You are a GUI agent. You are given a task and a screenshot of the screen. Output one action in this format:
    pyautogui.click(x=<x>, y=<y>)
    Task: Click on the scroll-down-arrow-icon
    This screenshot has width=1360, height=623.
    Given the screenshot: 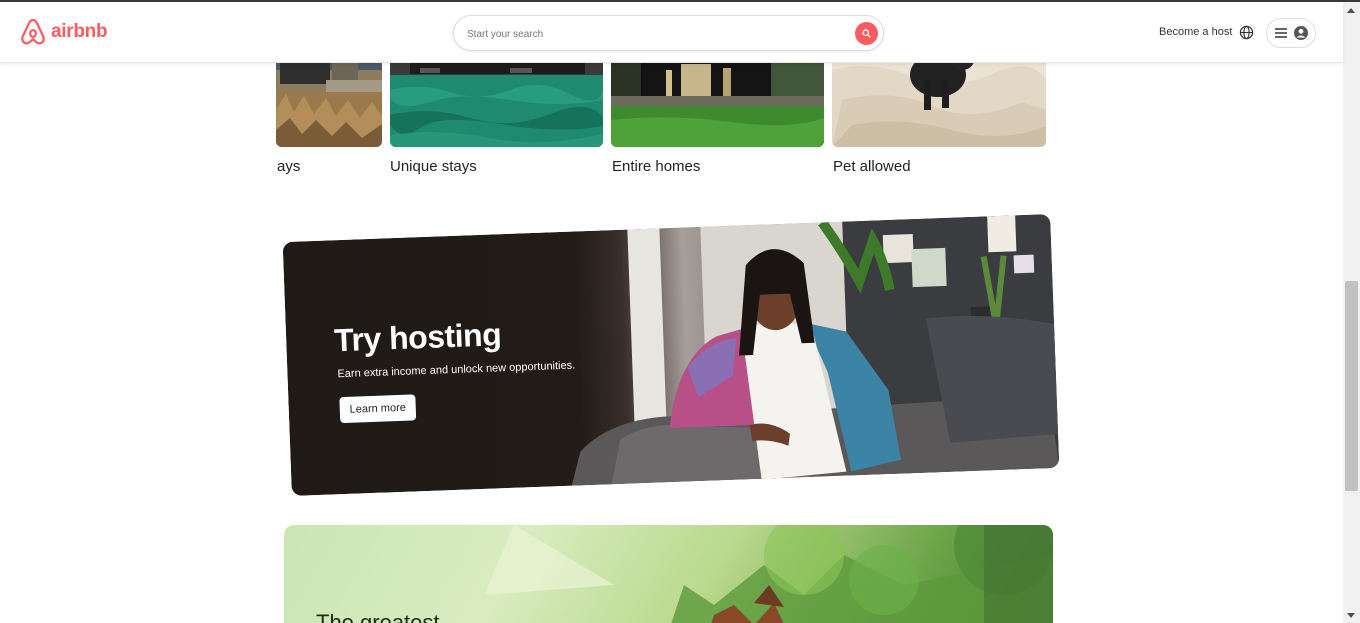 What is the action you would take?
    pyautogui.click(x=1351, y=615)
    